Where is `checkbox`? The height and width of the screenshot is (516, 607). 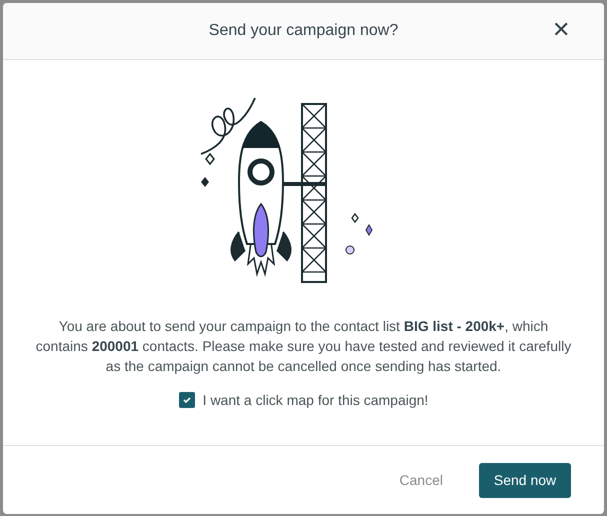
checkbox is located at coordinates (186, 400).